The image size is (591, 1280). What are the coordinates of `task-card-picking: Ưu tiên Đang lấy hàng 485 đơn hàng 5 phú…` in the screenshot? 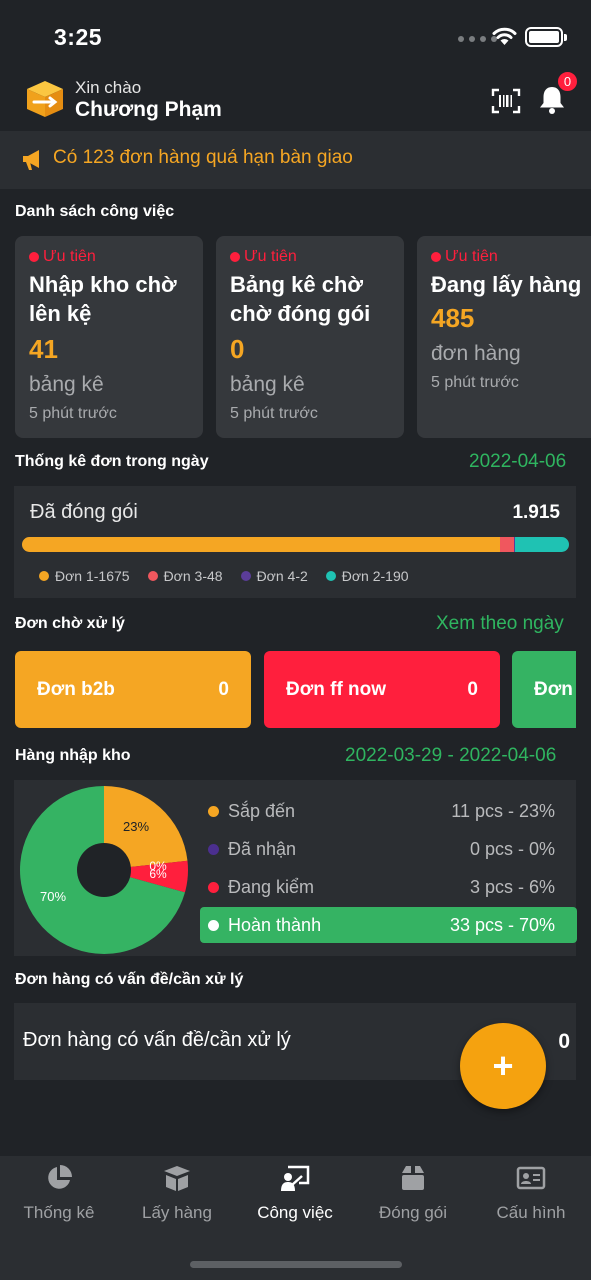 It's located at (504, 337).